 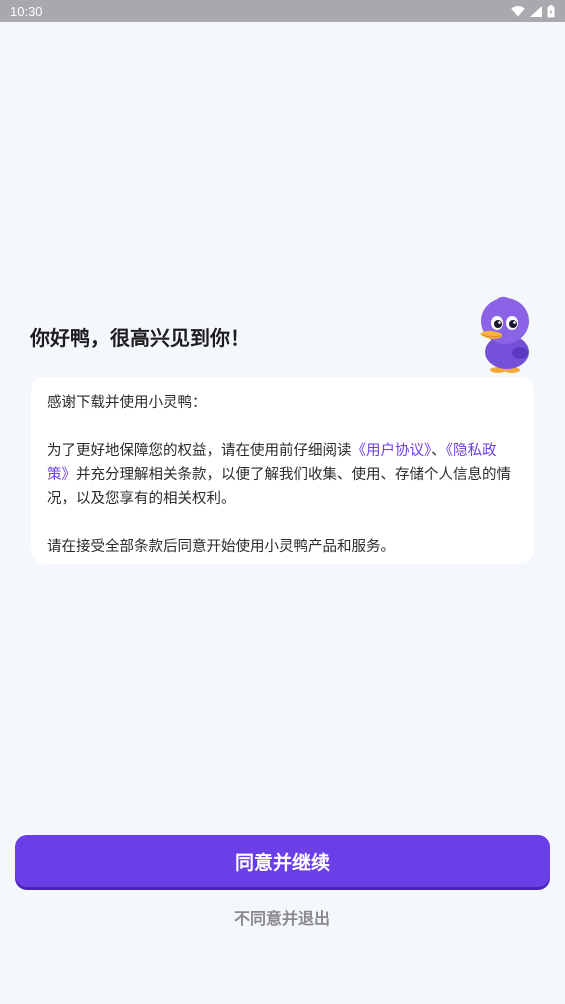 What do you see at coordinates (26, 11) in the screenshot?
I see `status-time: 10:30` at bounding box center [26, 11].